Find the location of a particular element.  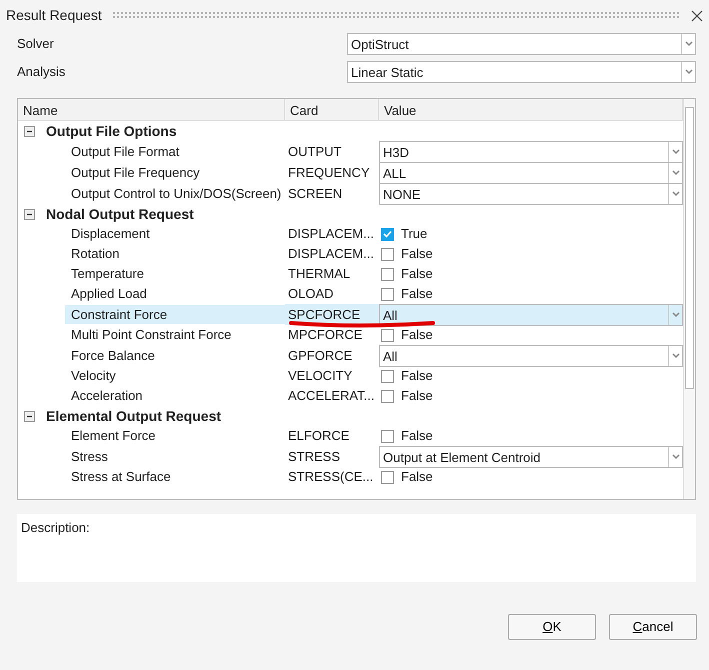

cancel-button: Cancel is located at coordinates (653, 627).